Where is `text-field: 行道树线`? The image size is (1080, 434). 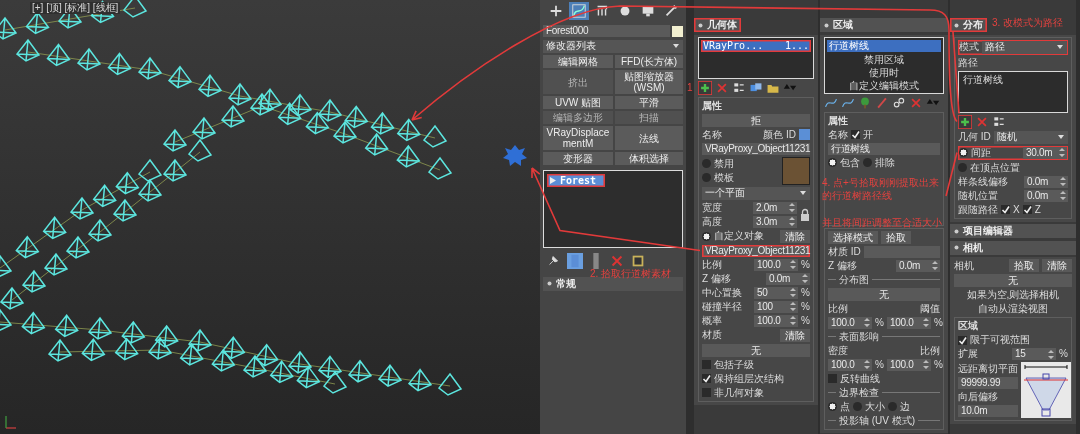
text-field: 行道树线 is located at coordinates (884, 148).